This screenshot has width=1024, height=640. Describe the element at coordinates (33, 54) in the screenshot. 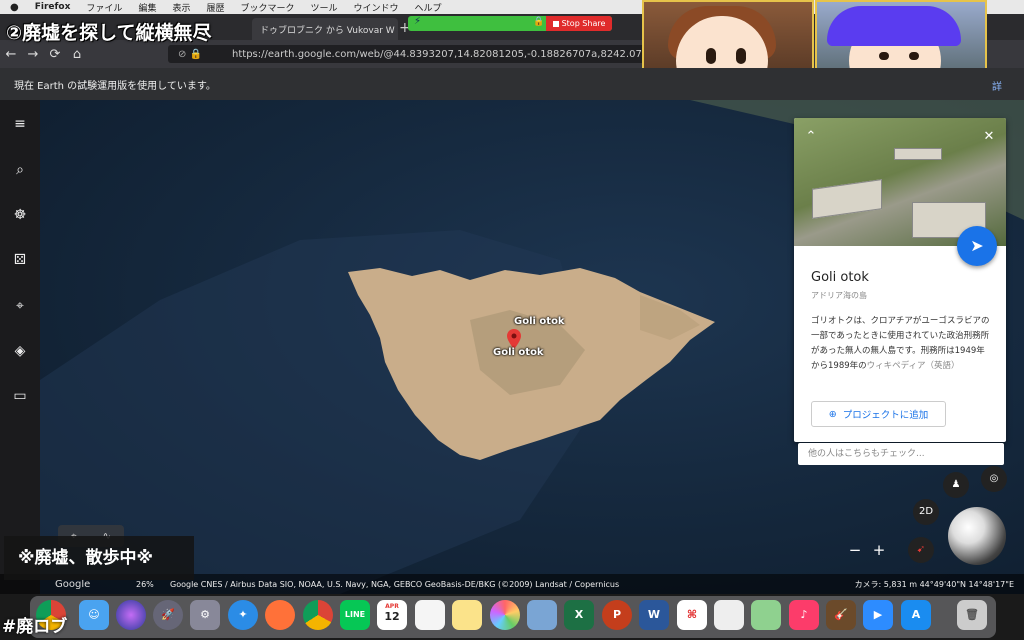

I see `forward-icon: →` at that location.